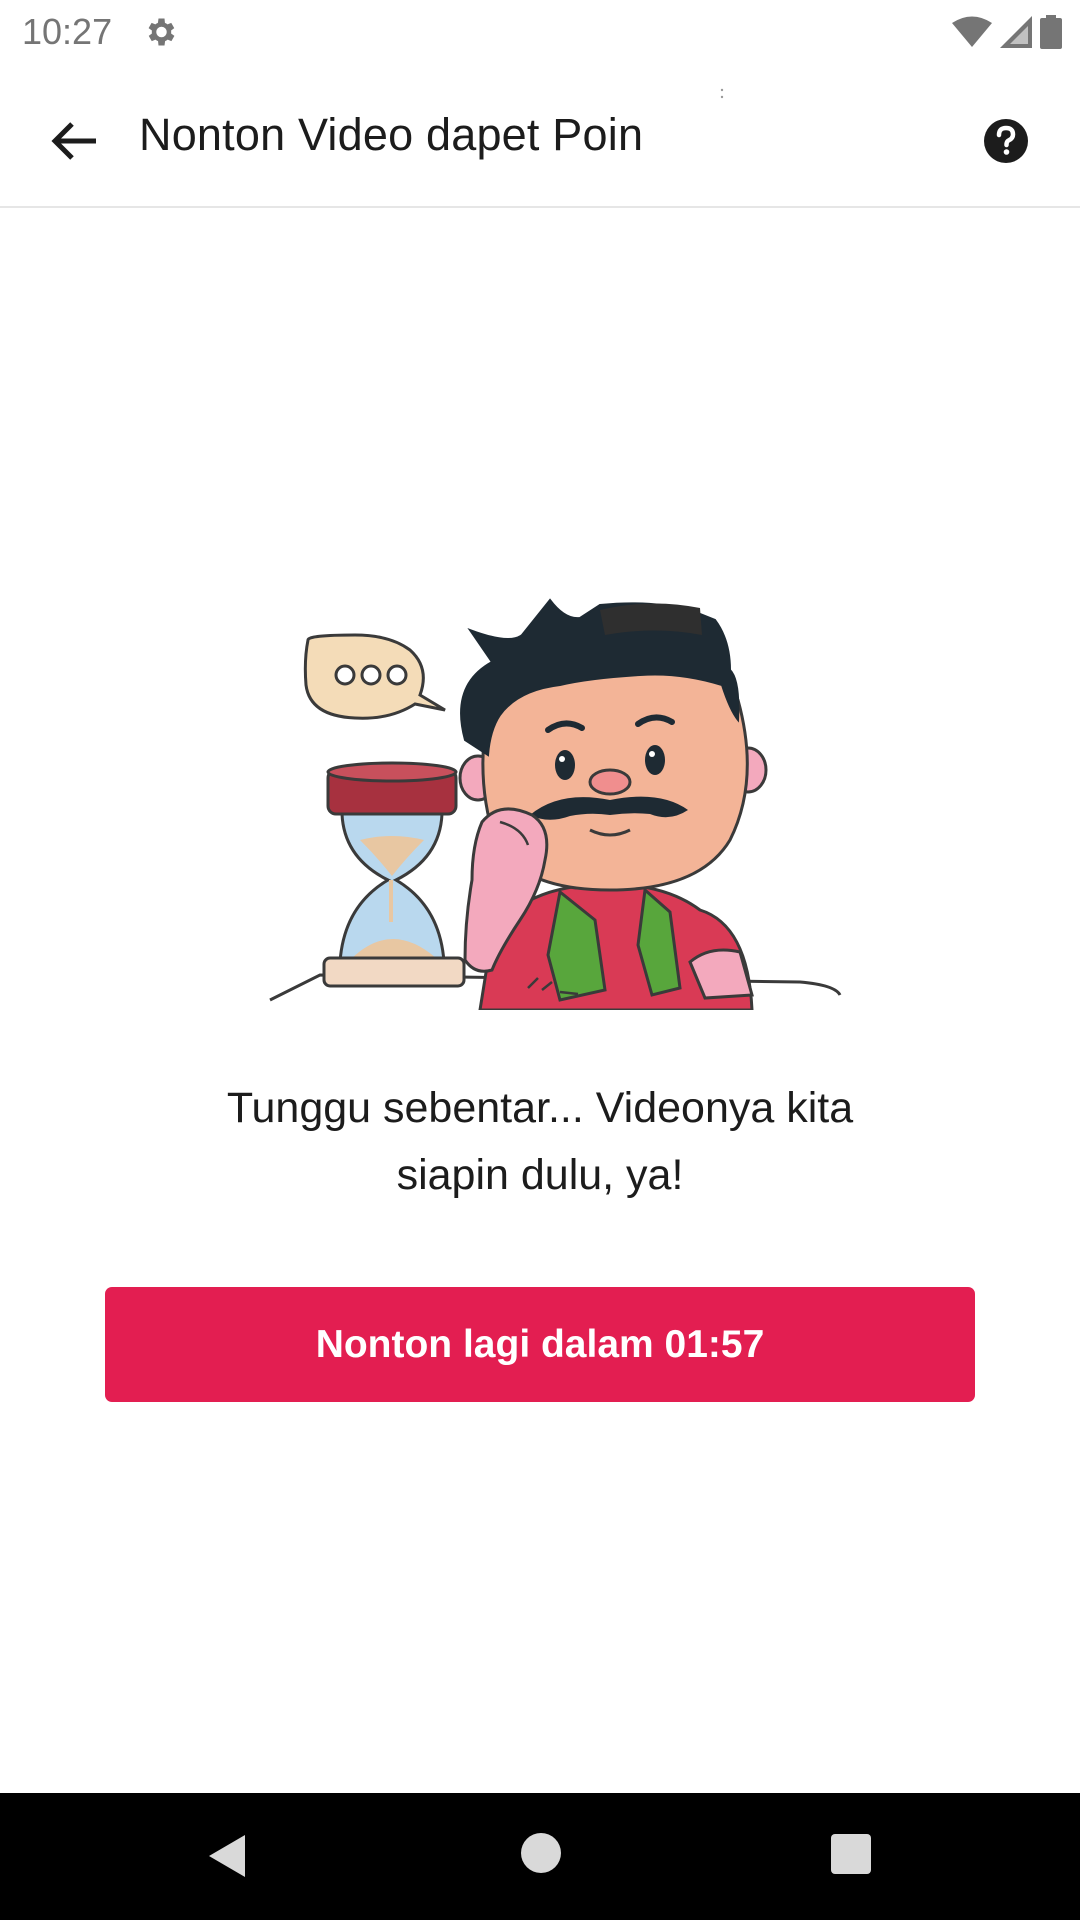 Image resolution: width=1080 pixels, height=1920 pixels. I want to click on hourglass-icon, so click(394, 874).